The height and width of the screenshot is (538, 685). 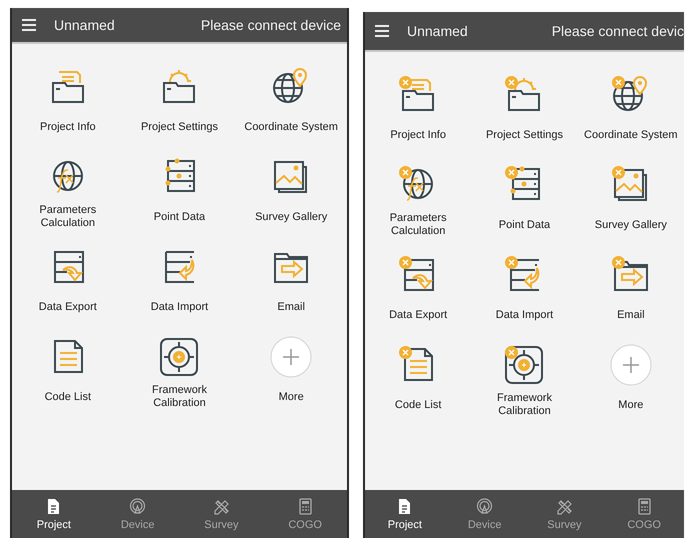 I want to click on connection-status: Please connect device, so click(x=271, y=25).